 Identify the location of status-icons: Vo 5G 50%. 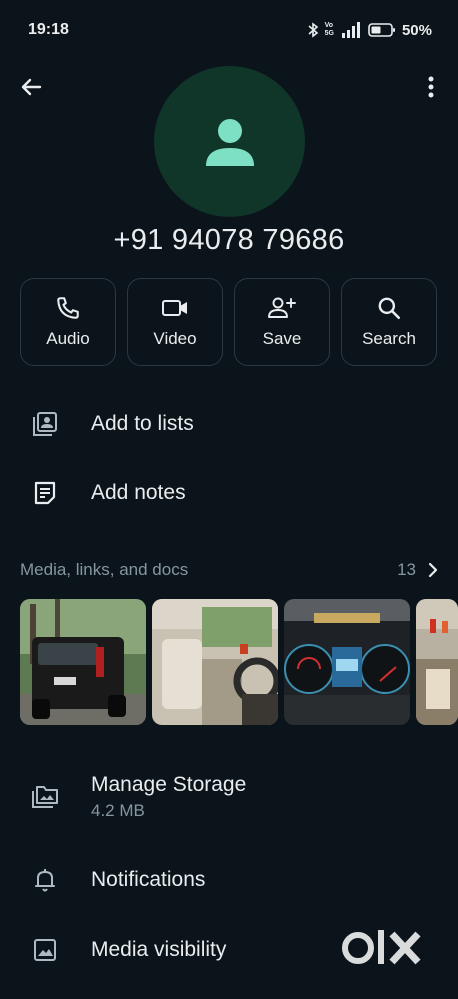
(369, 30).